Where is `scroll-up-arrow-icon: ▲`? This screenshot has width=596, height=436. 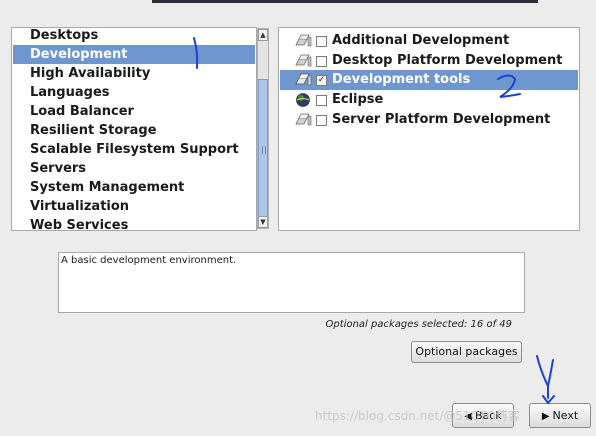 scroll-up-arrow-icon: ▲ is located at coordinates (263, 35).